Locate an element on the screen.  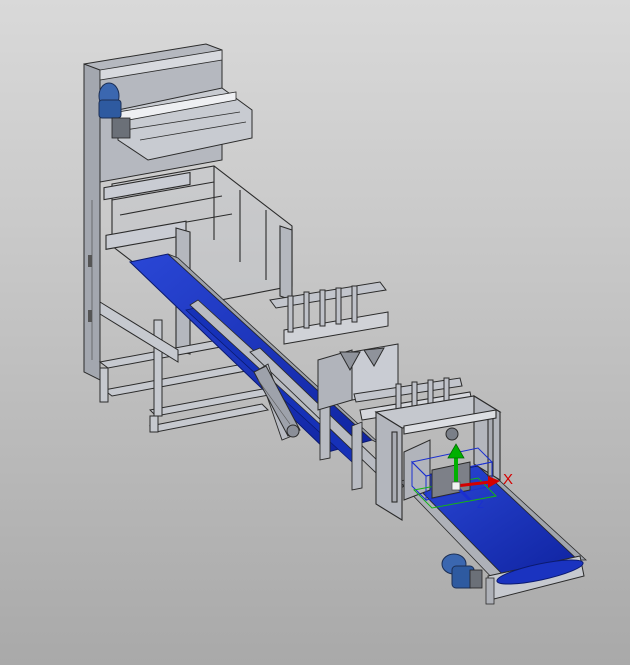
x-axis-label: X is located at coordinates (508, 479).